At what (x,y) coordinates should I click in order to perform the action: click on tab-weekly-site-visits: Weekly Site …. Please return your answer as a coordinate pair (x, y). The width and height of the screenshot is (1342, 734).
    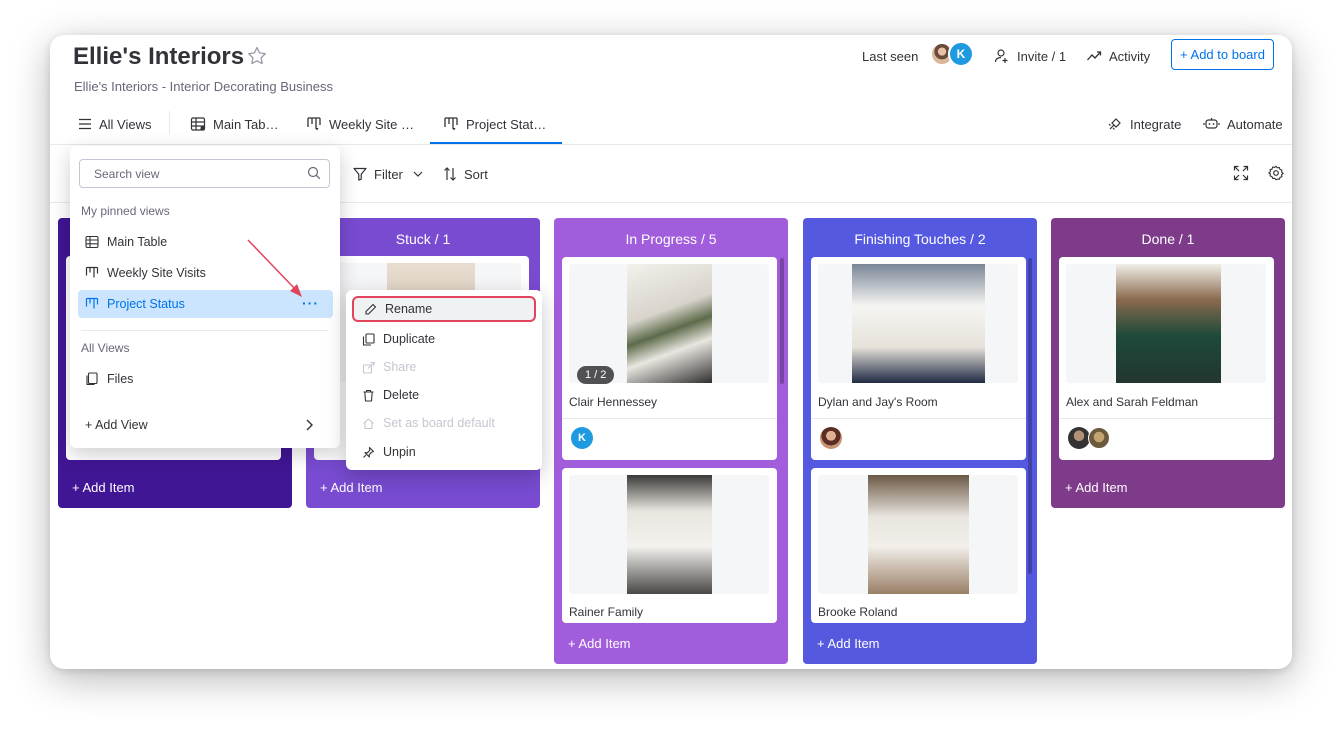
    Looking at the image, I should click on (360, 124).